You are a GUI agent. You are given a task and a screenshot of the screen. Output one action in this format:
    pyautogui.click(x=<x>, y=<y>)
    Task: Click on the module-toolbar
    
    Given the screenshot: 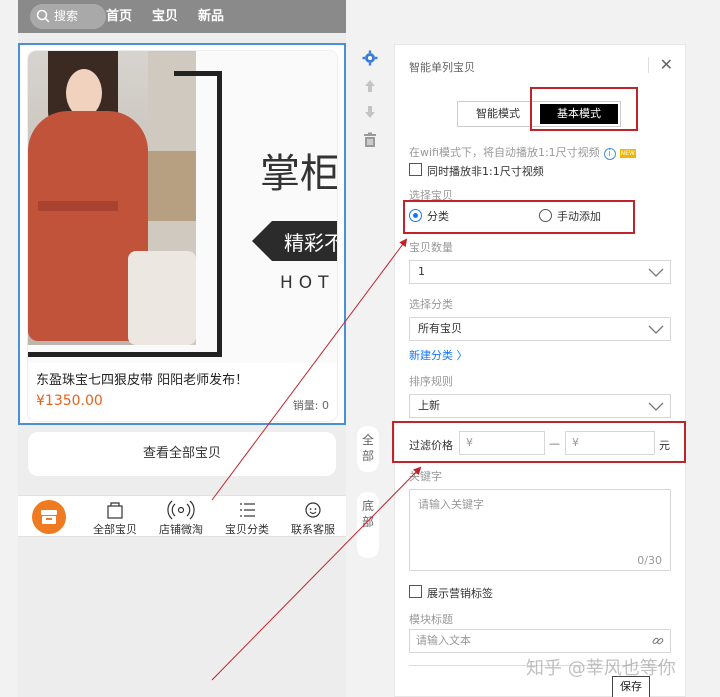 What is the action you would take?
    pyautogui.click(x=370, y=100)
    